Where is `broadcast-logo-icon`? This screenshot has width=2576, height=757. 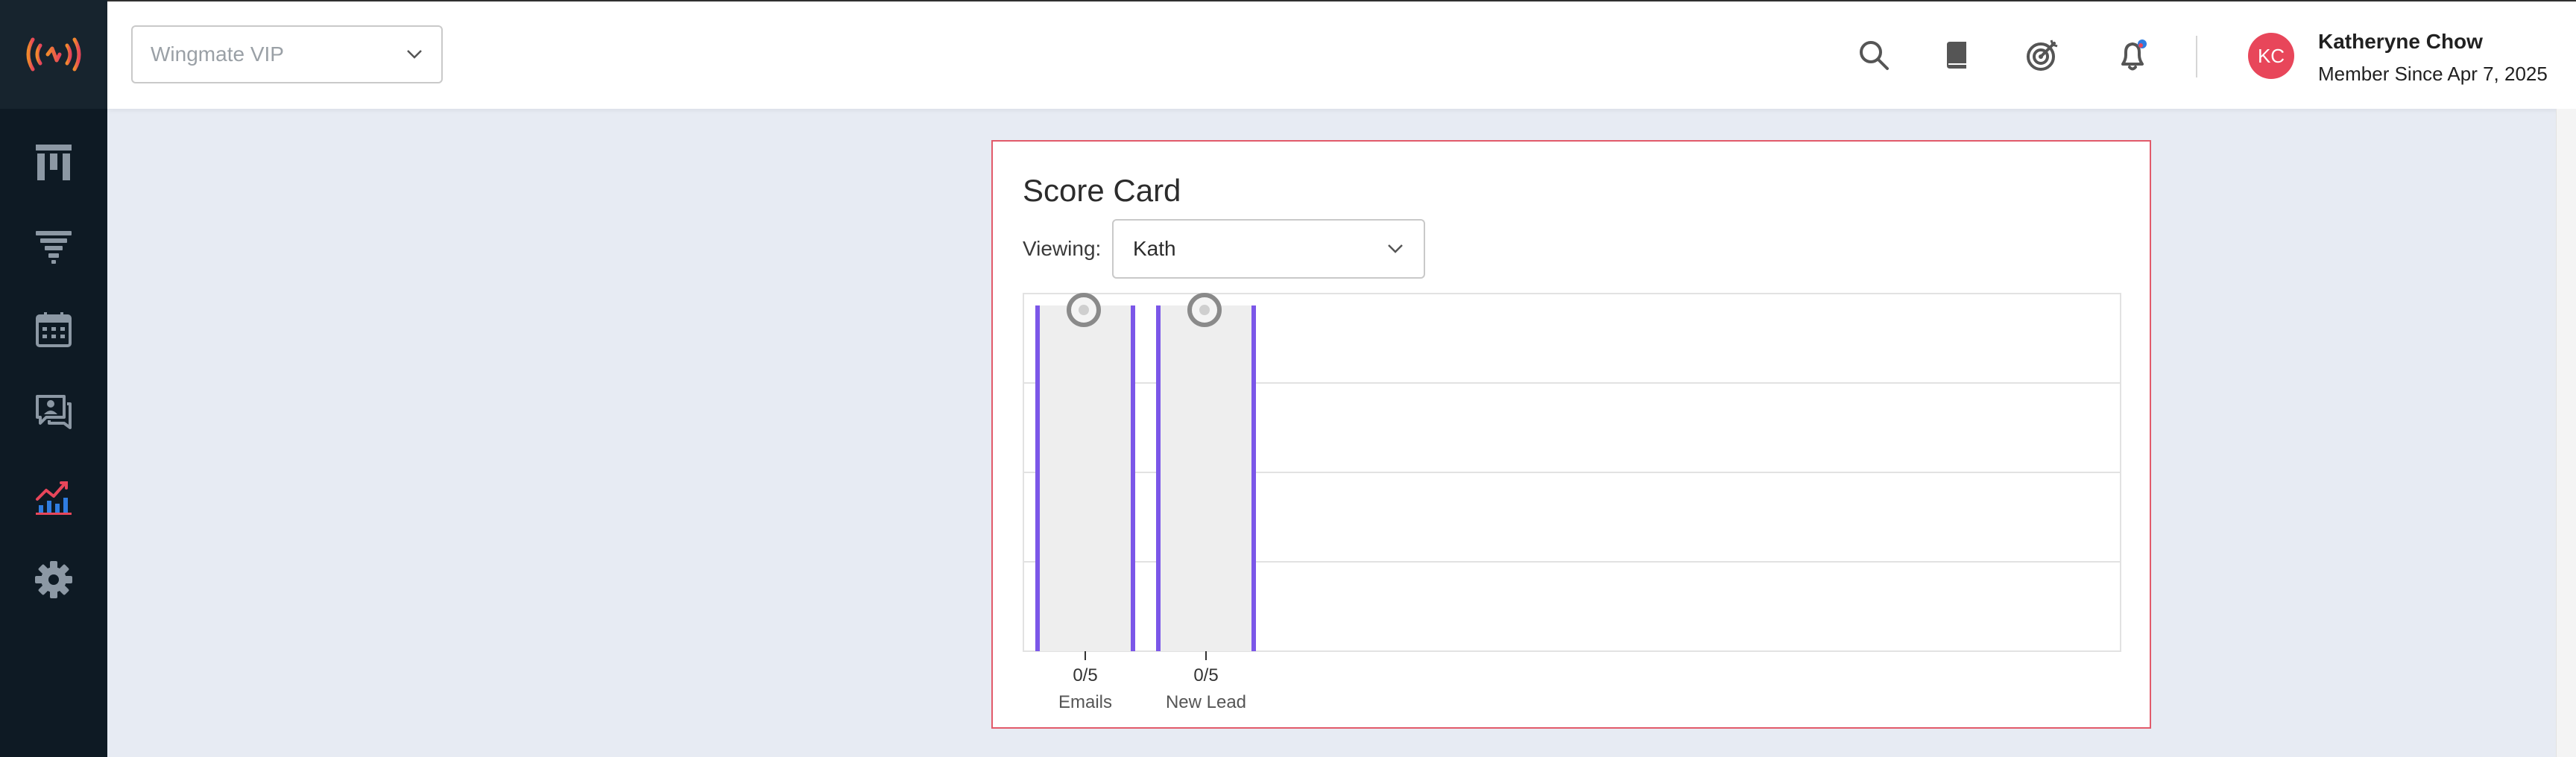 broadcast-logo-icon is located at coordinates (54, 54).